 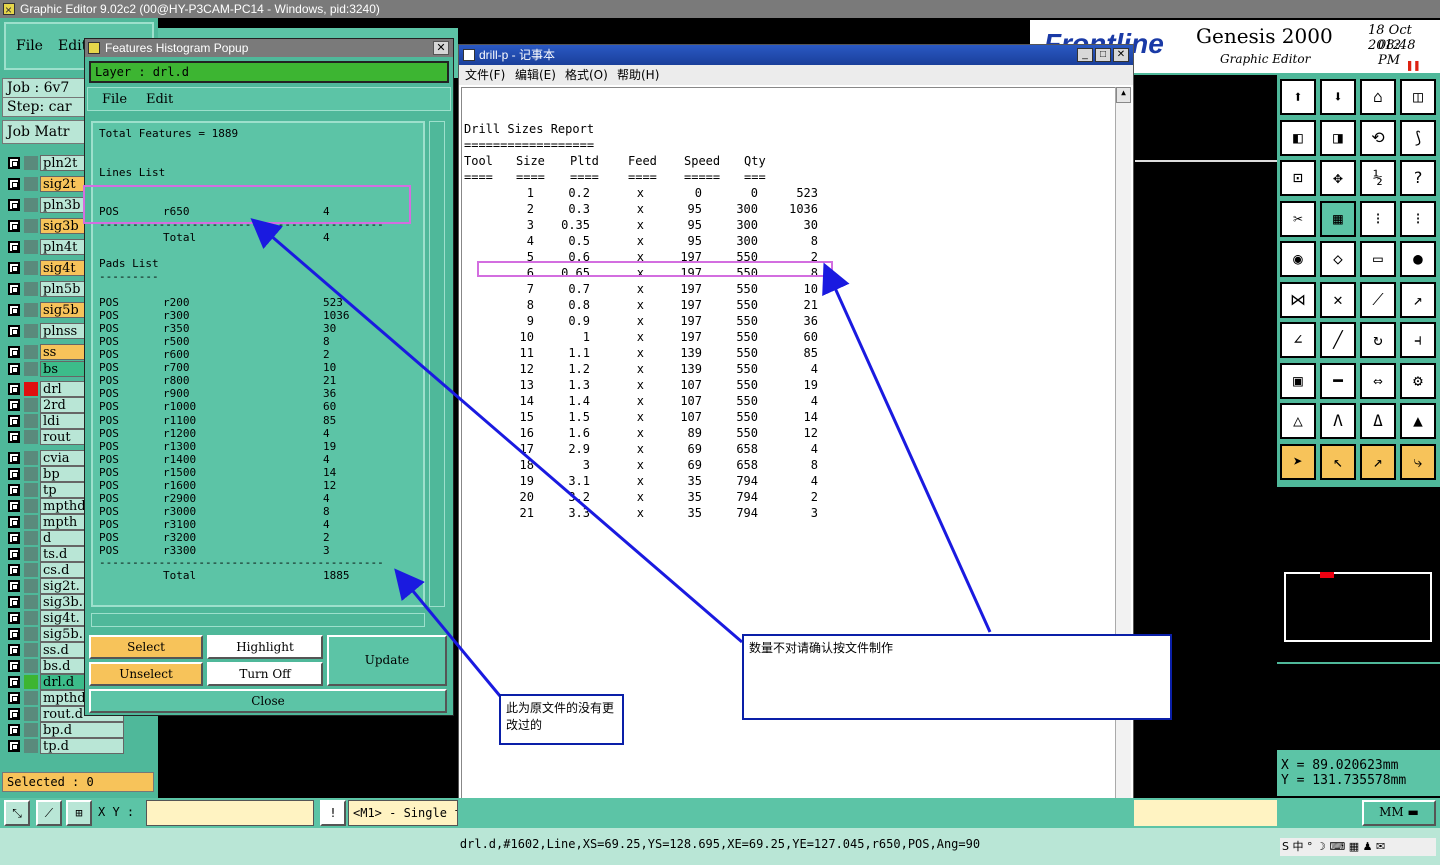 What do you see at coordinates (1358, 847) in the screenshot?
I see `ime-bar: S 中 ° ☽ ⌨ ▦ ♟ ✉` at bounding box center [1358, 847].